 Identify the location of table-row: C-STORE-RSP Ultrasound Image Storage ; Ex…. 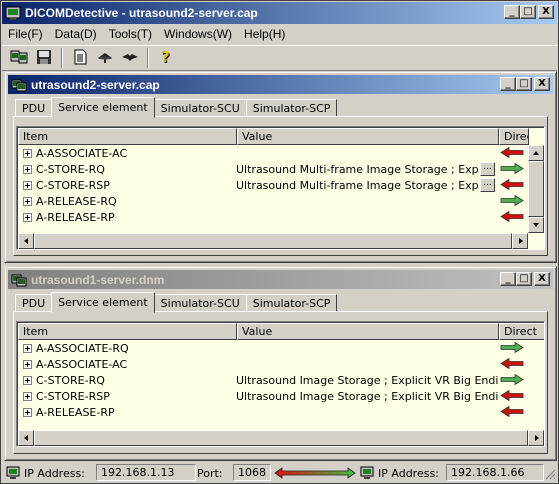
(271, 396).